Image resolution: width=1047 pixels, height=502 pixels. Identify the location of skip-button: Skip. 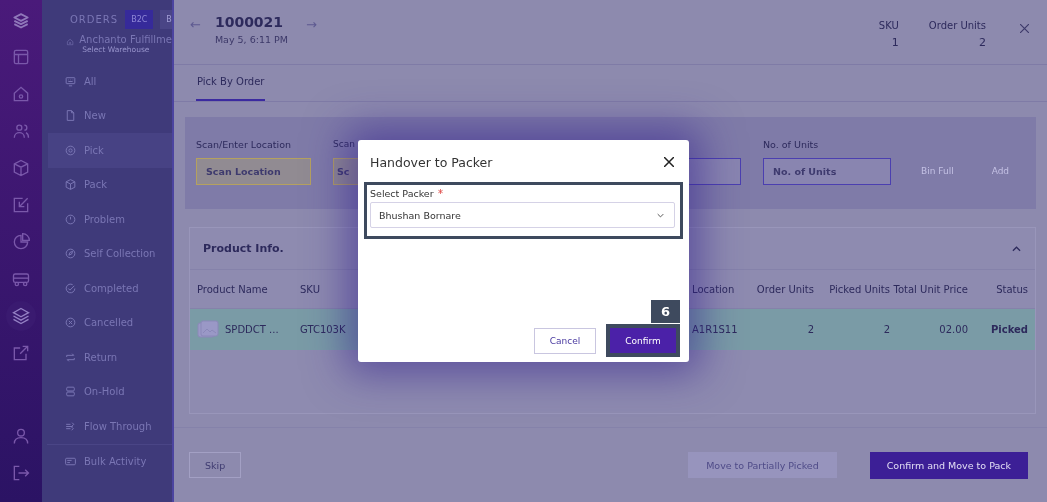
(215, 465).